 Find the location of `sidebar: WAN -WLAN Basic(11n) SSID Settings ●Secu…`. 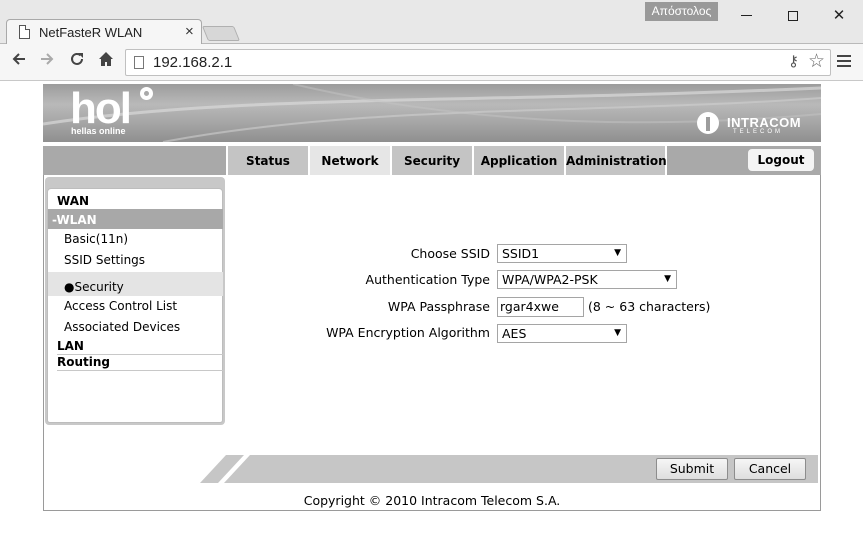

sidebar: WAN -WLAN Basic(11n) SSID Settings ●Secu… is located at coordinates (135, 305).